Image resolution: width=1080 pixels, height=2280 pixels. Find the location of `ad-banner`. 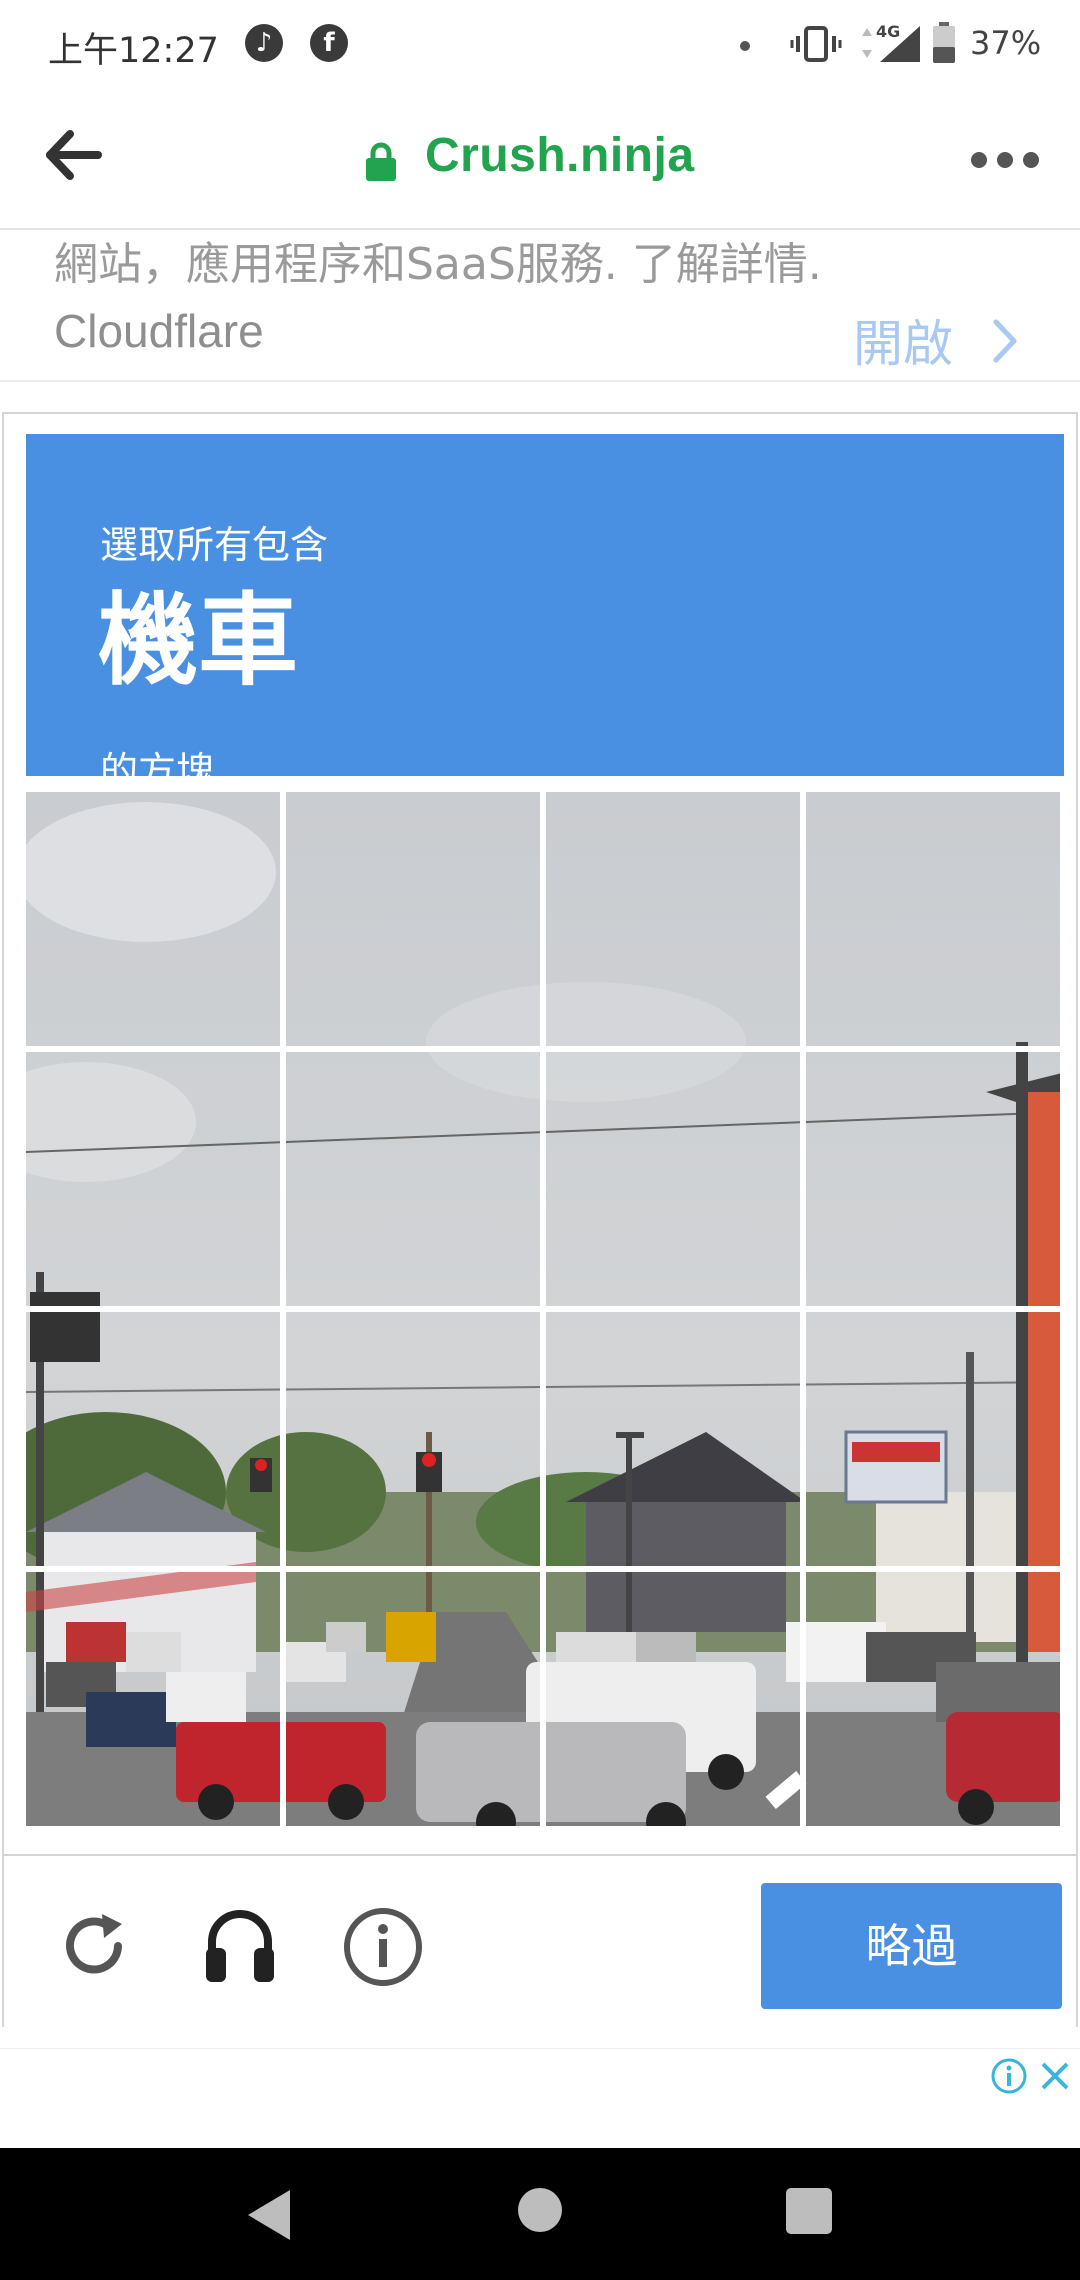

ad-banner is located at coordinates (540, 2098).